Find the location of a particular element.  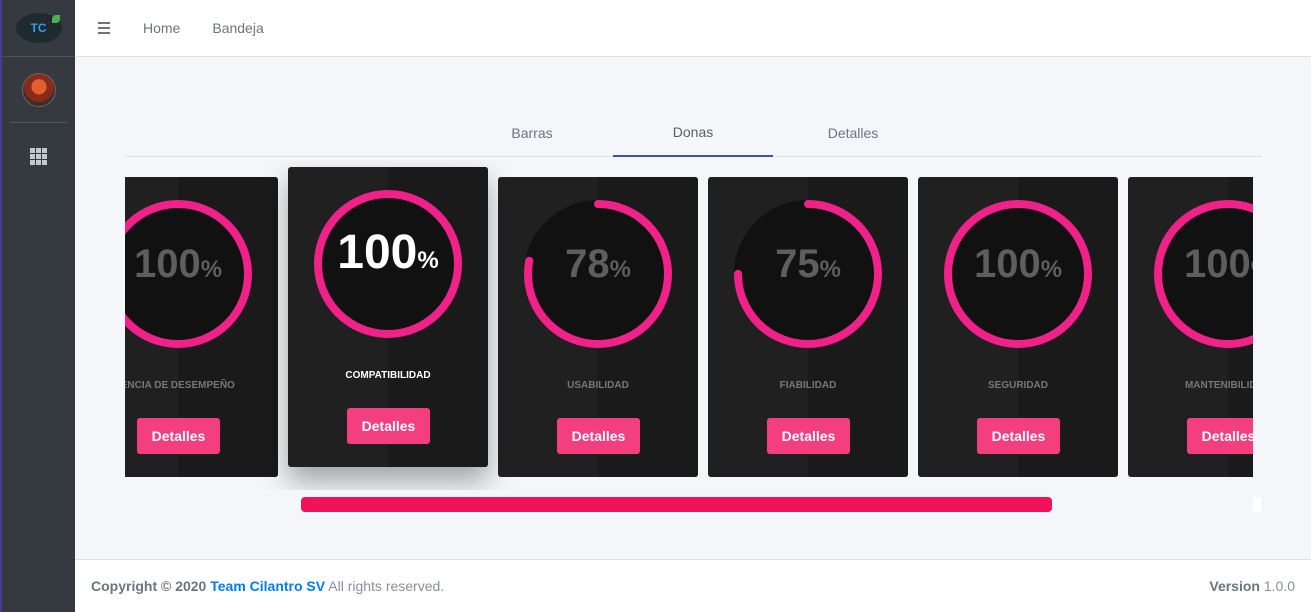

nav-link-home: Home is located at coordinates (161, 28).